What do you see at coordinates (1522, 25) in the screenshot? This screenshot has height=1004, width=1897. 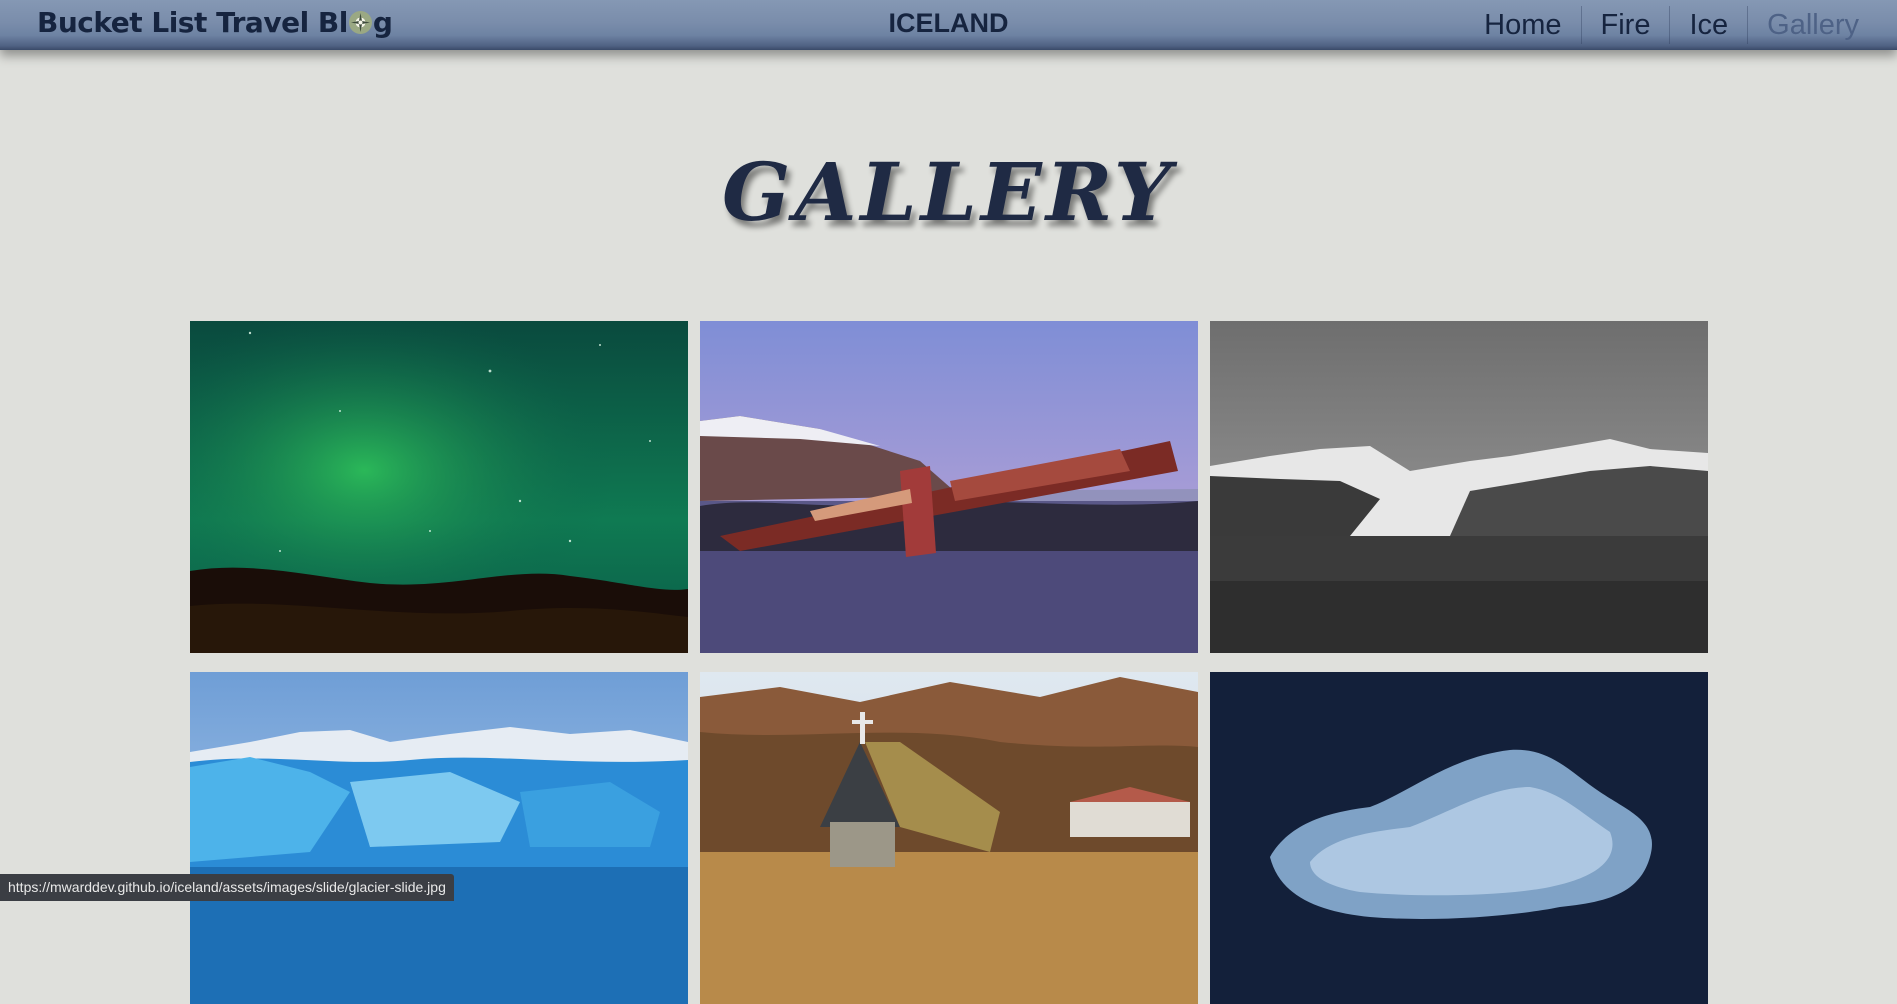 I see `nav-home: Home` at bounding box center [1522, 25].